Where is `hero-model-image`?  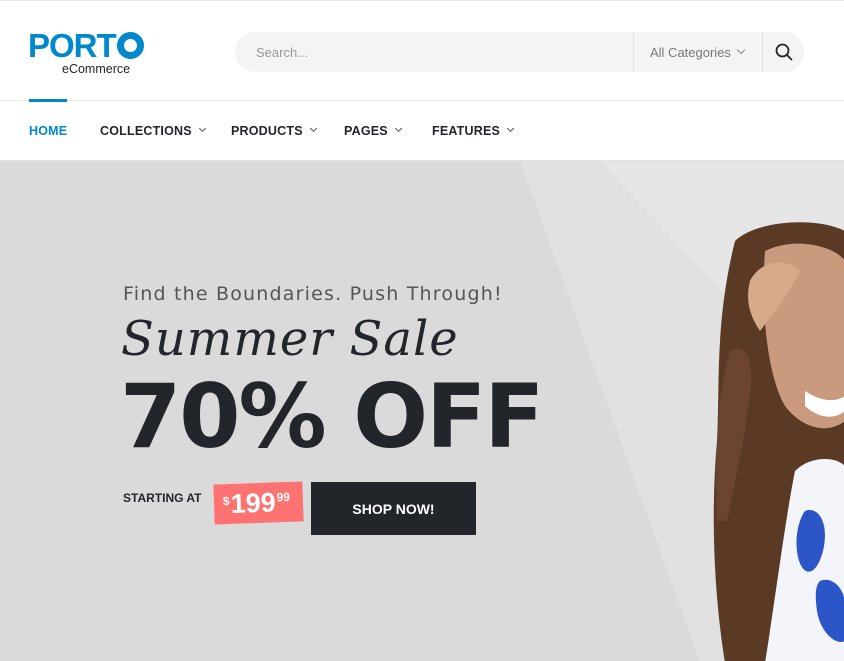 hero-model-image is located at coordinates (778, 441).